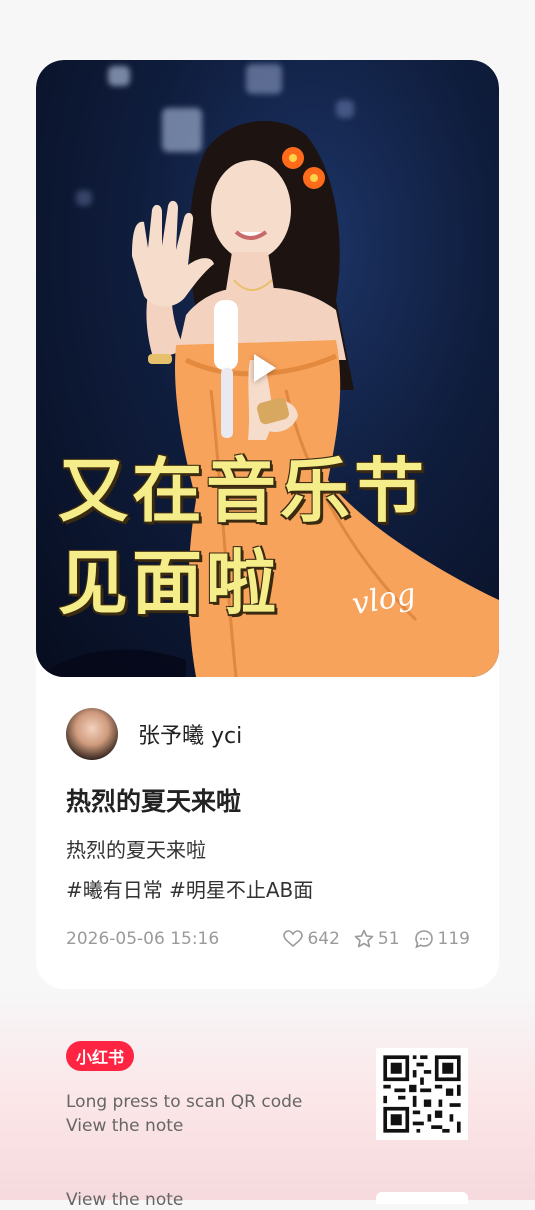 The image size is (535, 1210). Describe the element at coordinates (364, 938) in the screenshot. I see `star-icon` at that location.